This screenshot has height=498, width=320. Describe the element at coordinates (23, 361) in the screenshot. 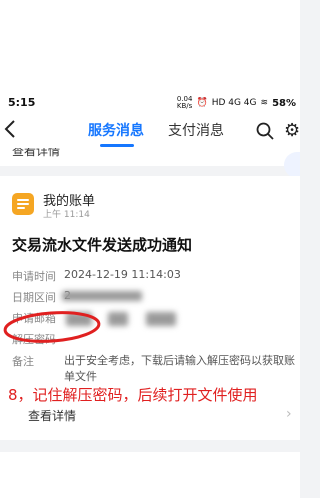

I see `row-label: 备注` at that location.